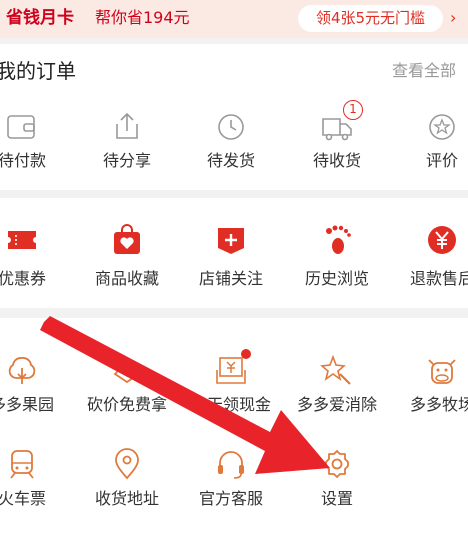  What do you see at coordinates (370, 18) in the screenshot?
I see `coupon-button: 领4张5元无门槛` at bounding box center [370, 18].